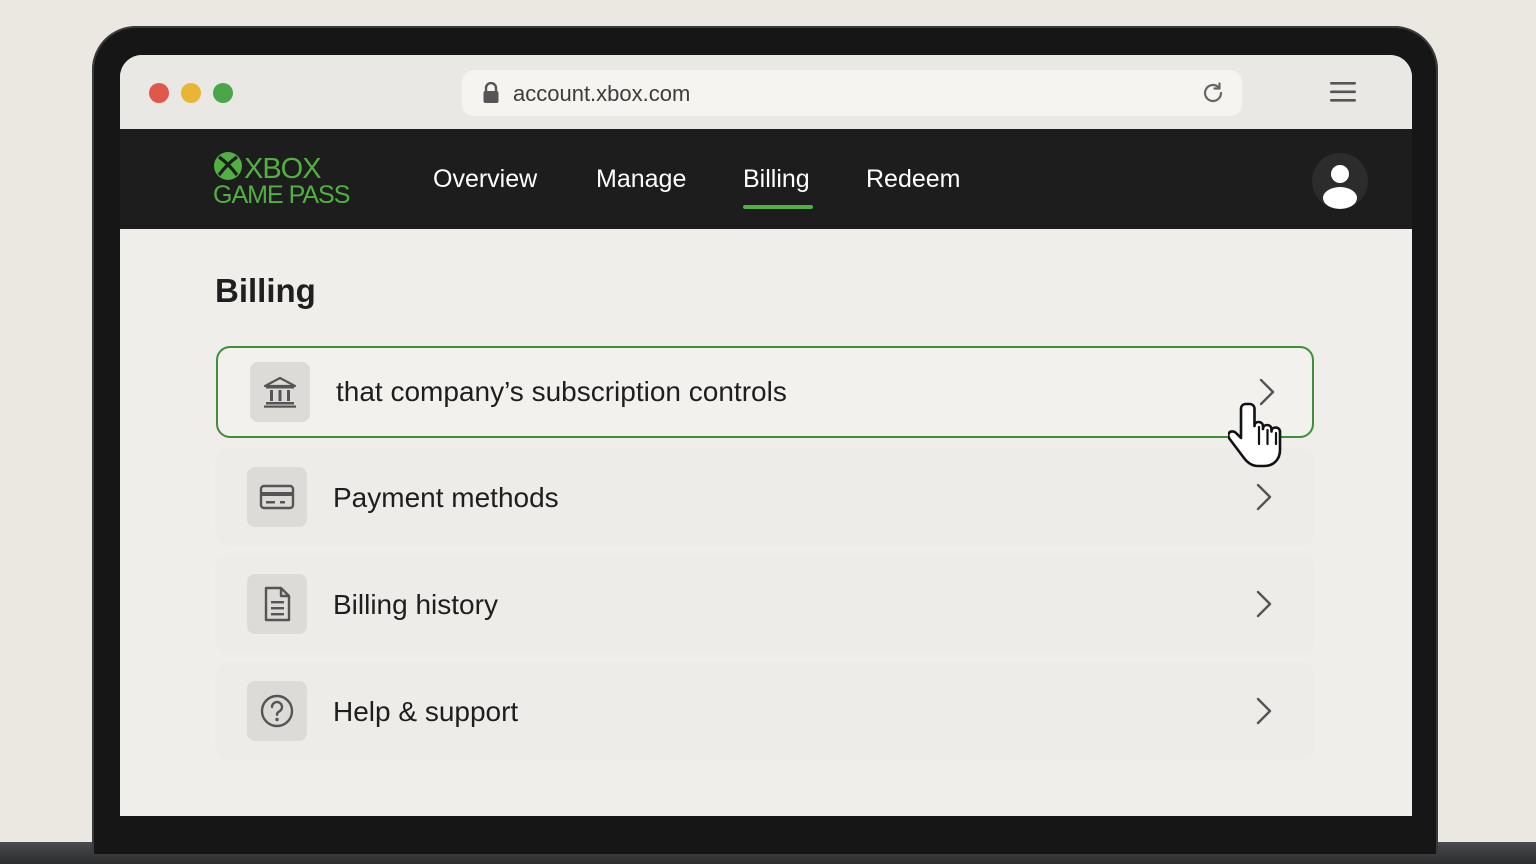 The width and height of the screenshot is (1536, 864). What do you see at coordinates (415, 604) in the screenshot?
I see `card-label: Billing history` at bounding box center [415, 604].